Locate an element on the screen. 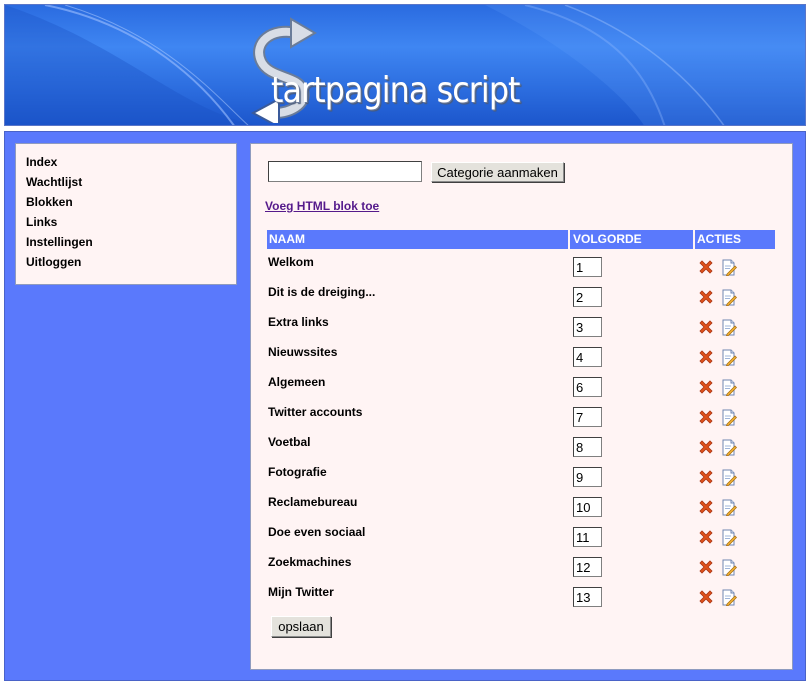 The height and width of the screenshot is (684, 810). category-name: Twitter accounts is located at coordinates (315, 412).